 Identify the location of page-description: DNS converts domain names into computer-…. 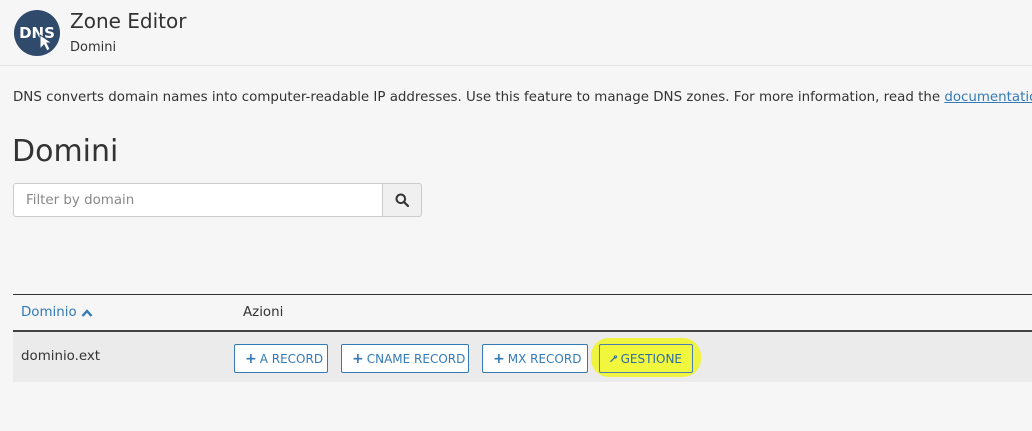
(522, 97).